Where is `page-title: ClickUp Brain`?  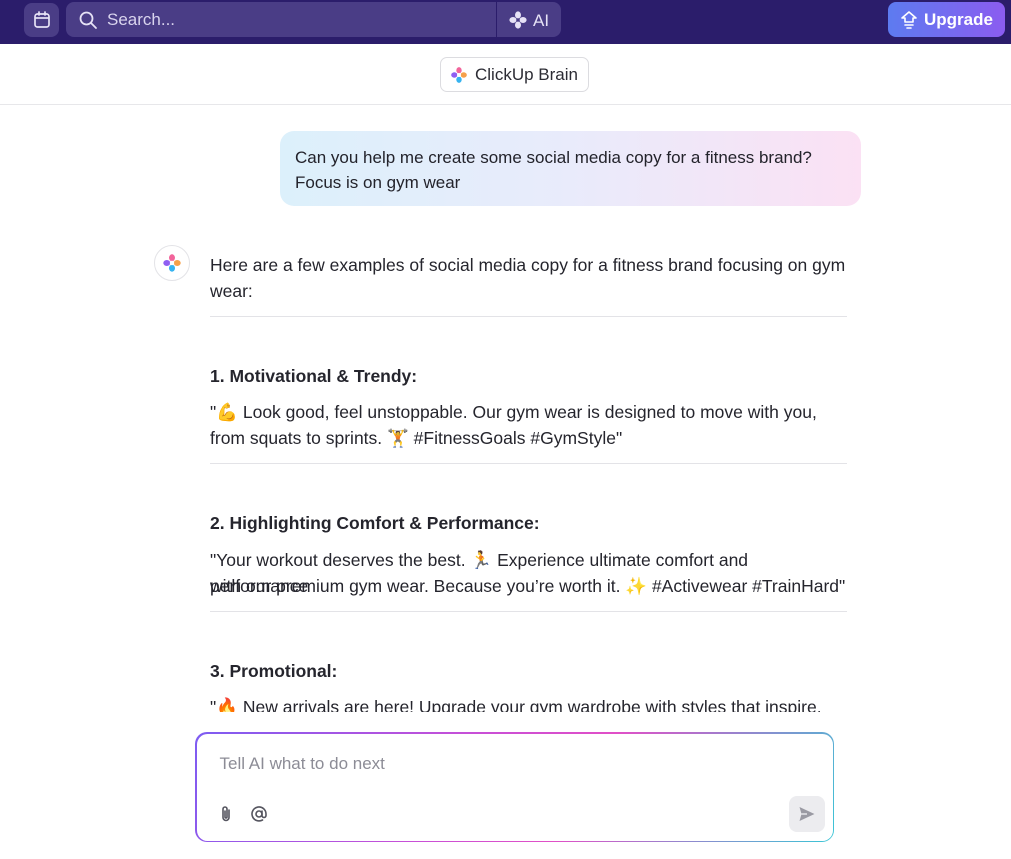 page-title: ClickUp Brain is located at coordinates (526, 74).